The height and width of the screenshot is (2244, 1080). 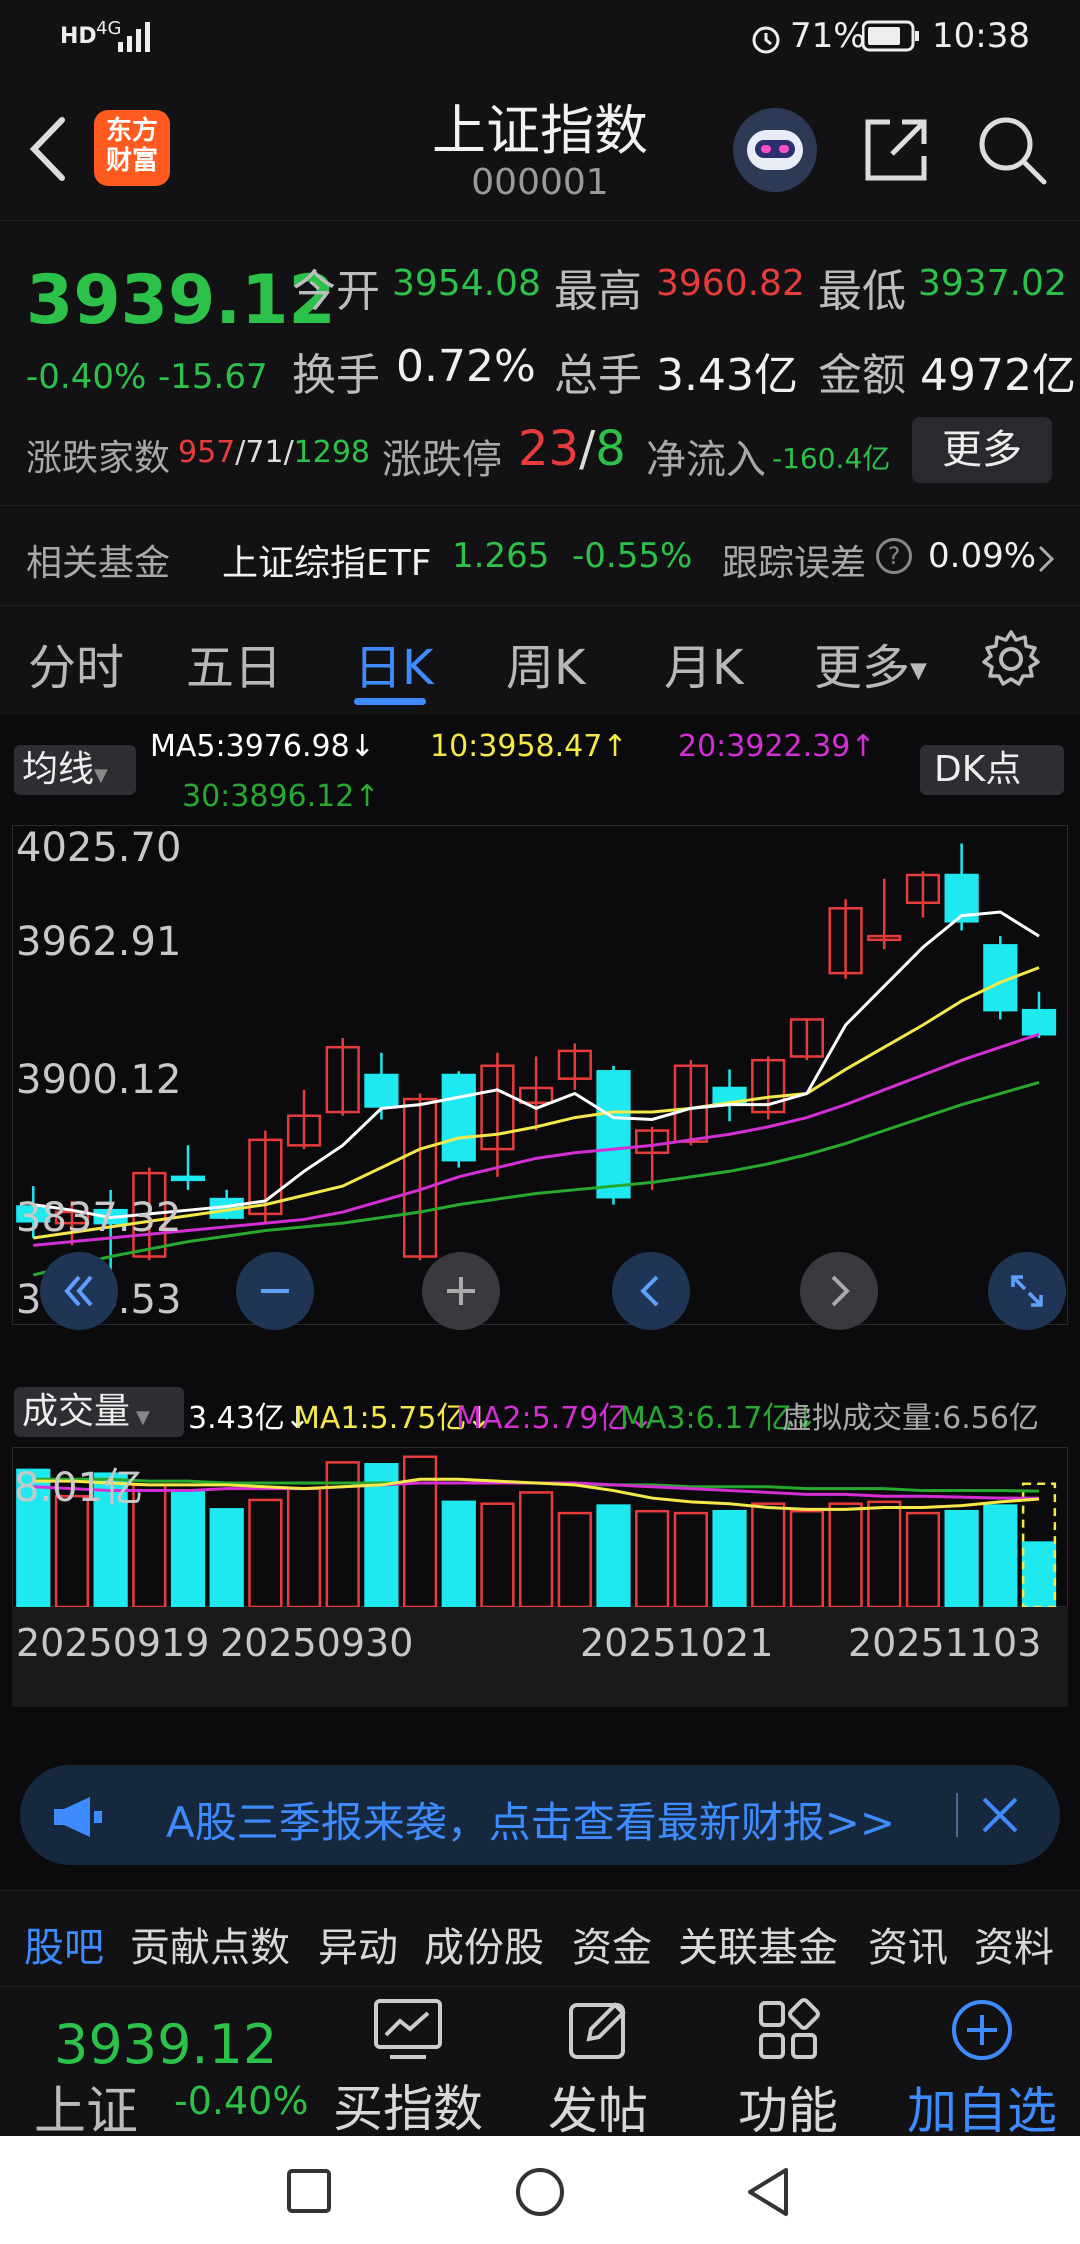 What do you see at coordinates (612, 1944) in the screenshot?
I see `tab-capital: 资金` at bounding box center [612, 1944].